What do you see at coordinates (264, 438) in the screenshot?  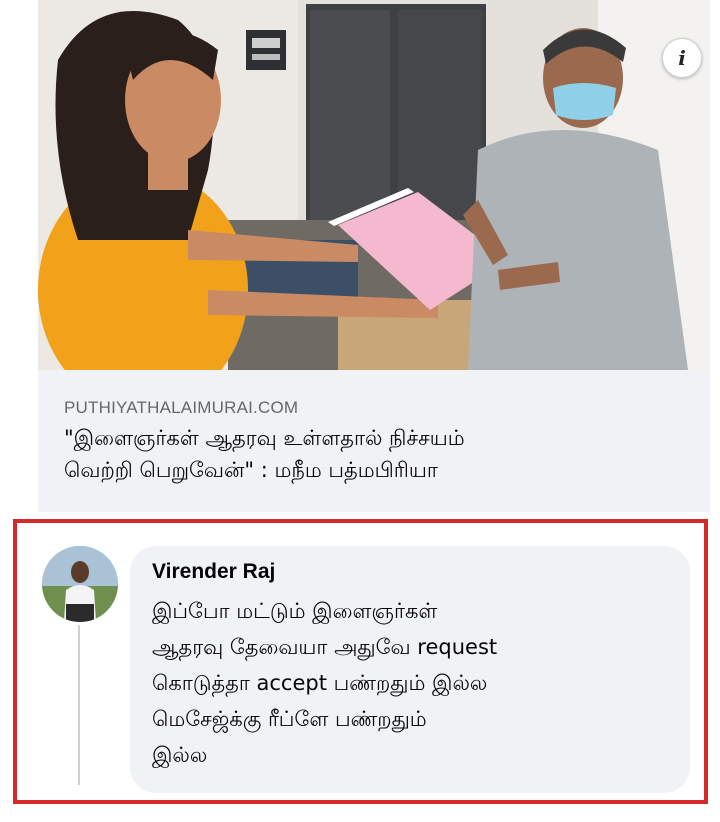 I see `headline-line: "இளைஞர்கள் ஆதரவு உள்ளதால் நிச்சயம்` at bounding box center [264, 438].